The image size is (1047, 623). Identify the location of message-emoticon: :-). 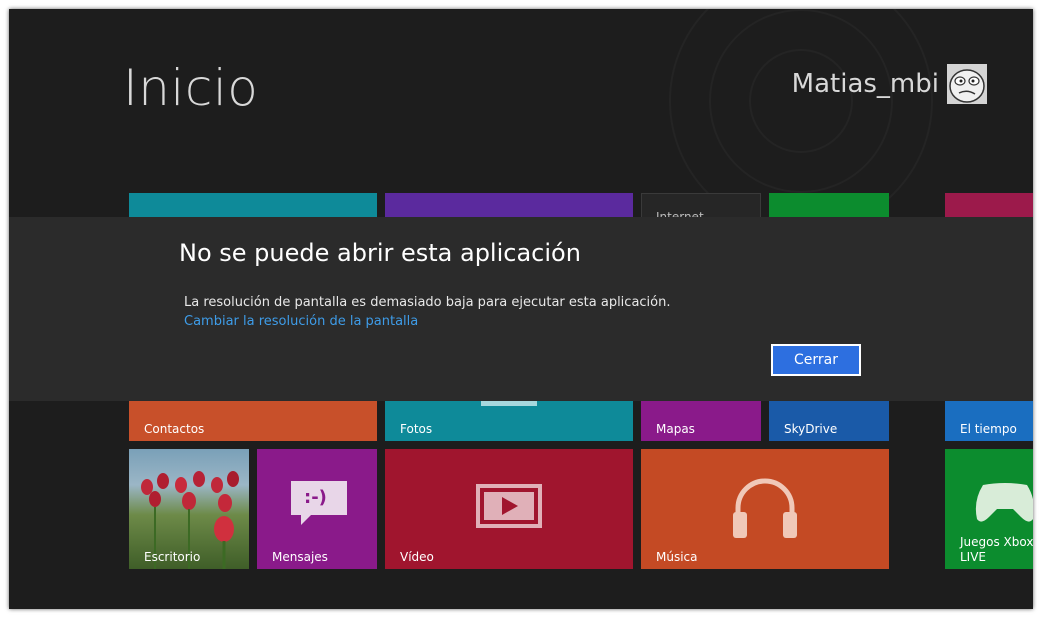
(315, 497).